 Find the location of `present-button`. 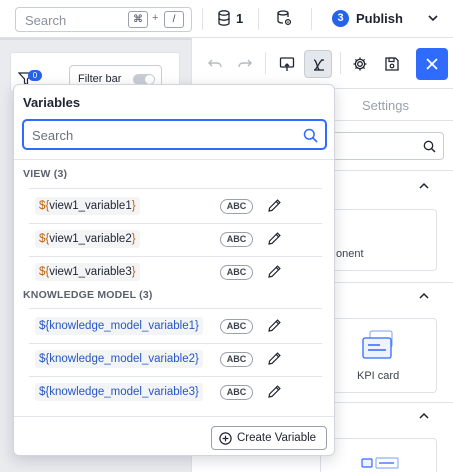

present-button is located at coordinates (287, 64).